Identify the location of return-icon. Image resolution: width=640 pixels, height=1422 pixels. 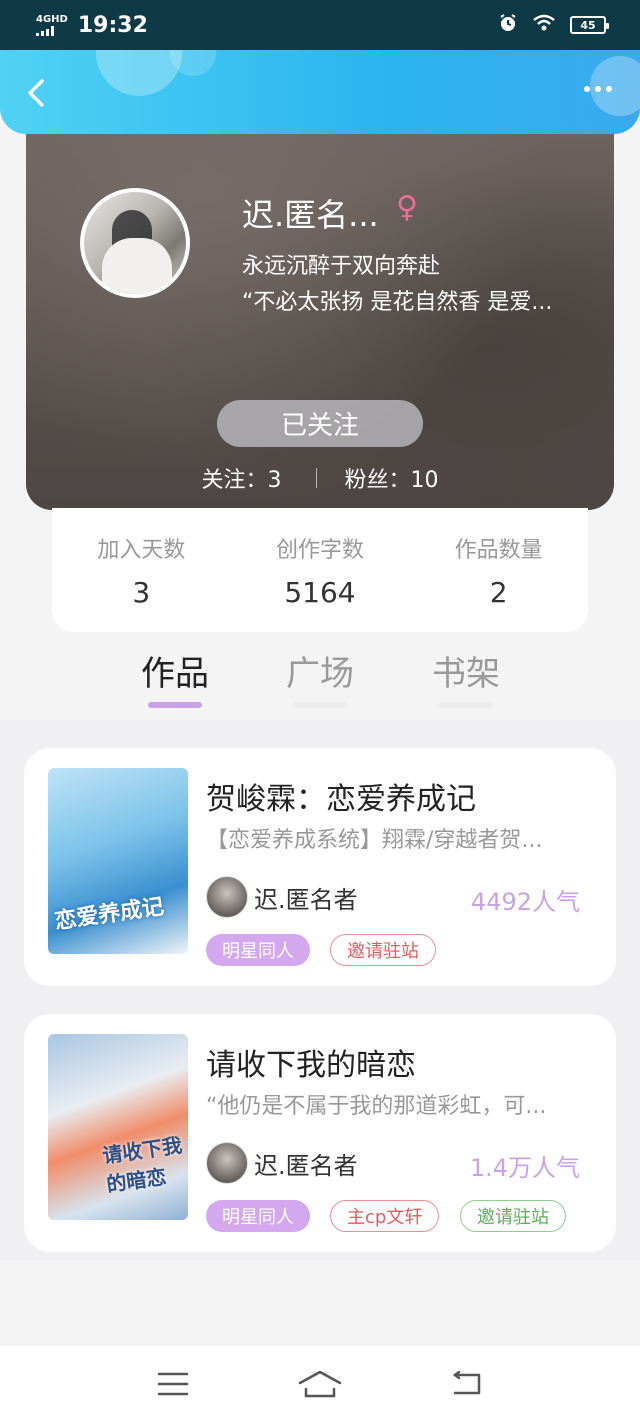
(466, 1383).